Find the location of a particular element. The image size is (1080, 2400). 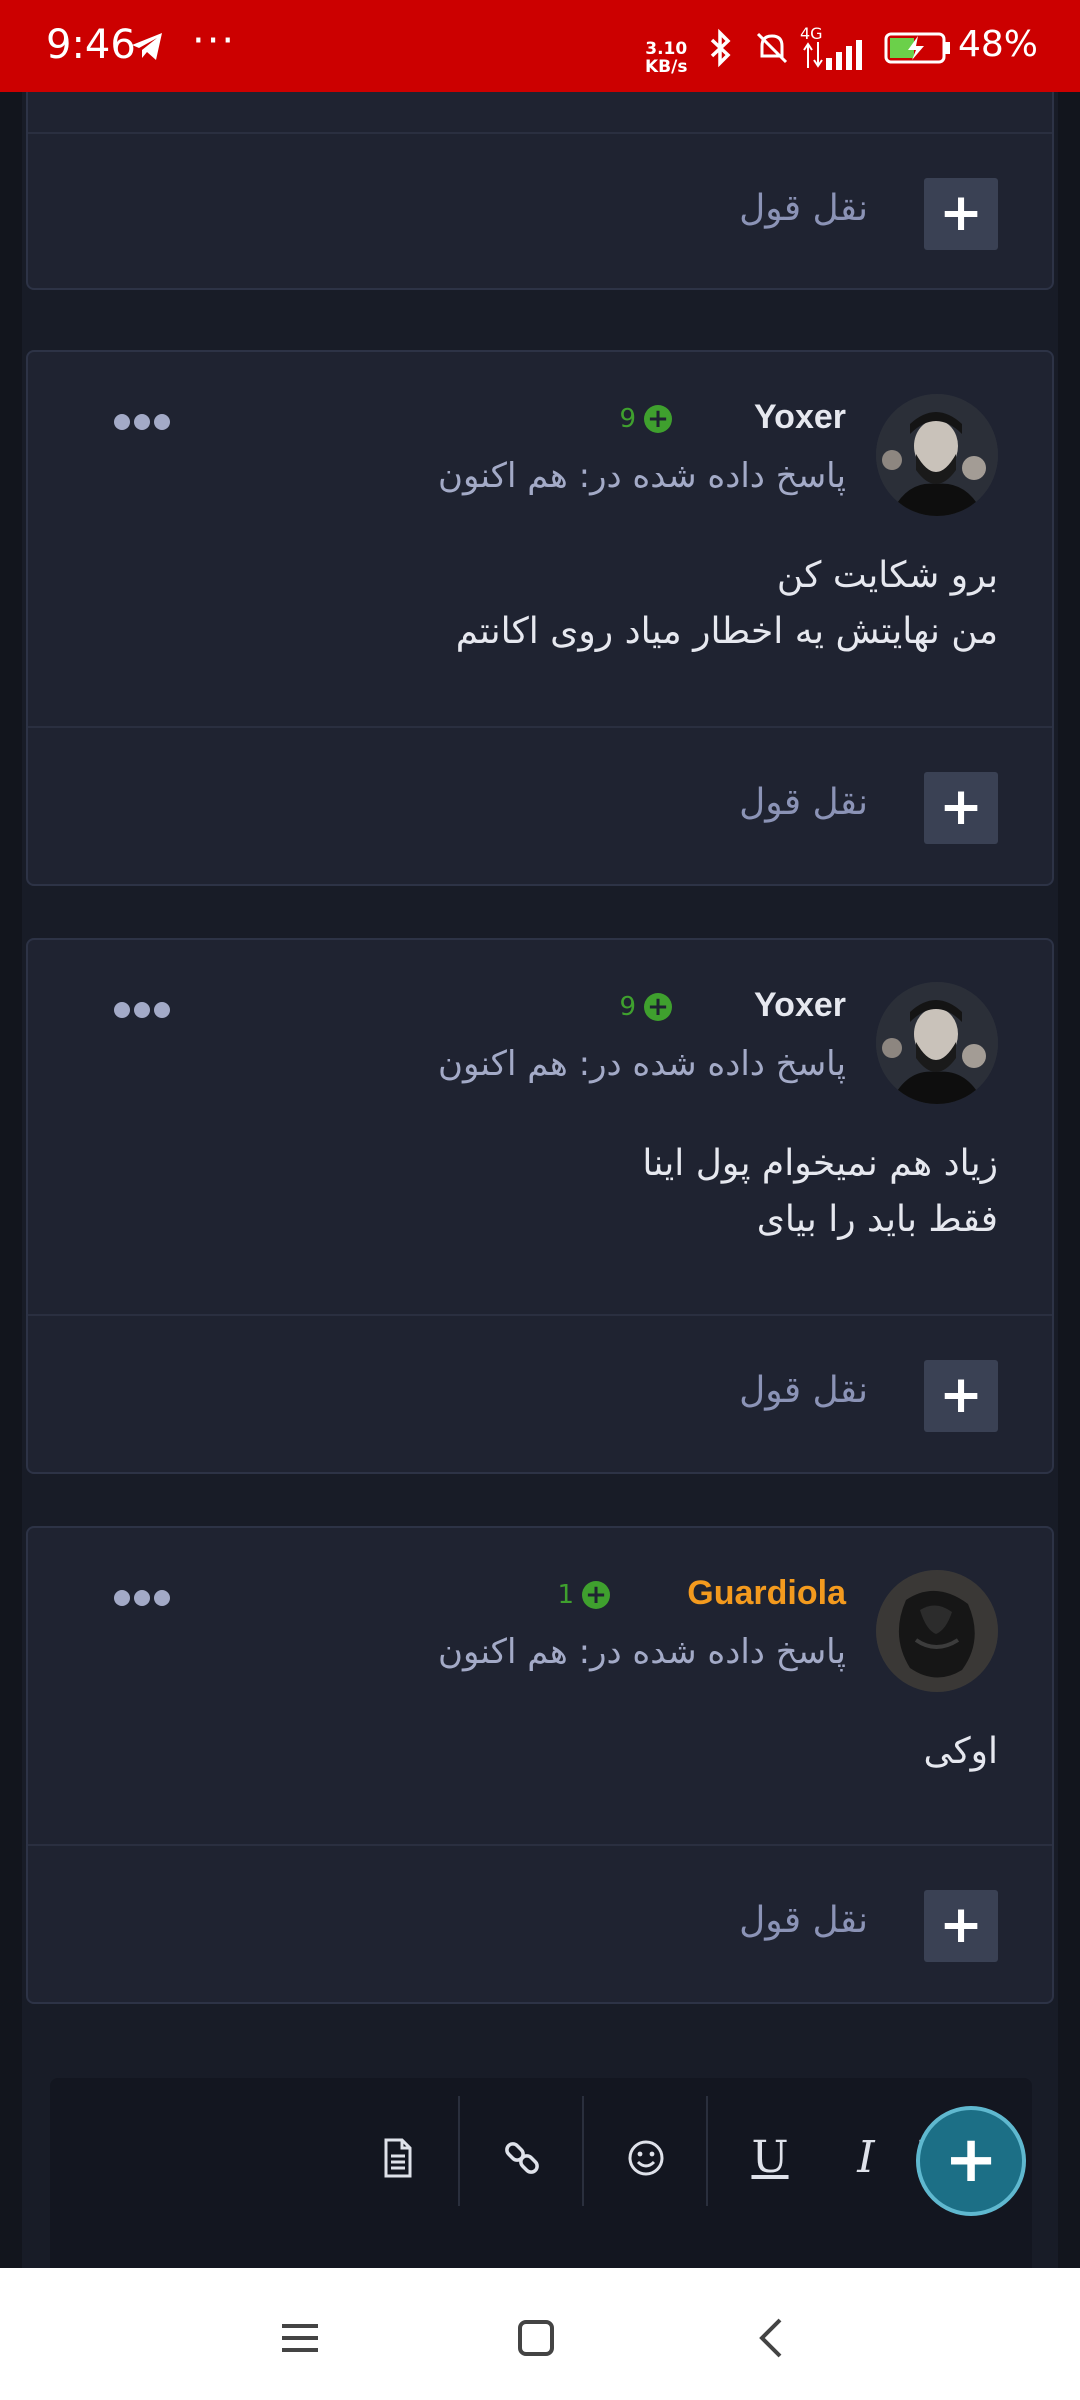

post-card: + نقل قول is located at coordinates (540, 191).